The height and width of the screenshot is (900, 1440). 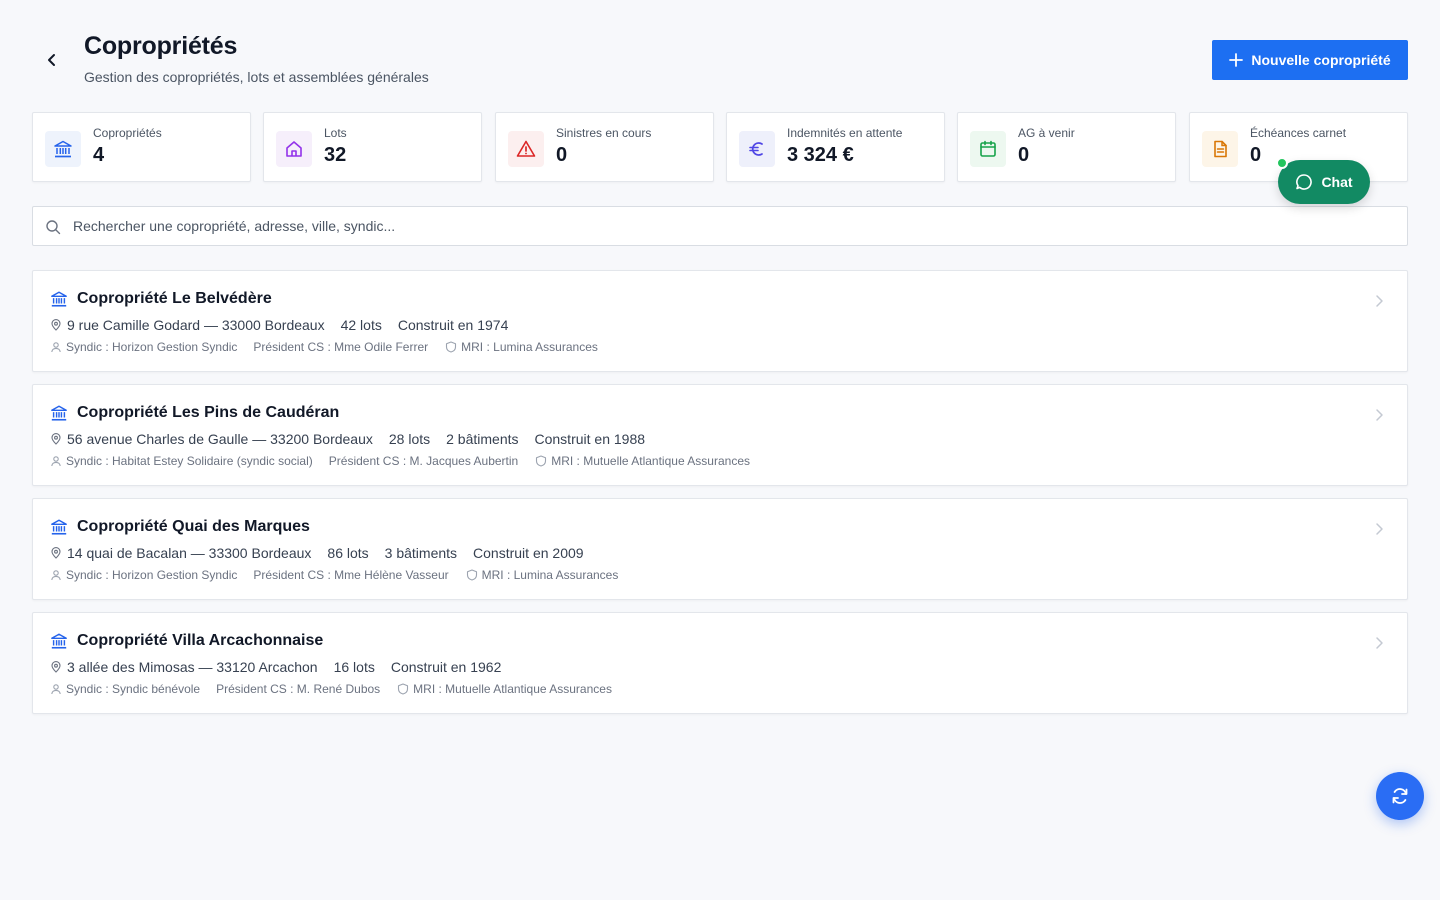 I want to click on chat-button: Chat, so click(x=1324, y=182).